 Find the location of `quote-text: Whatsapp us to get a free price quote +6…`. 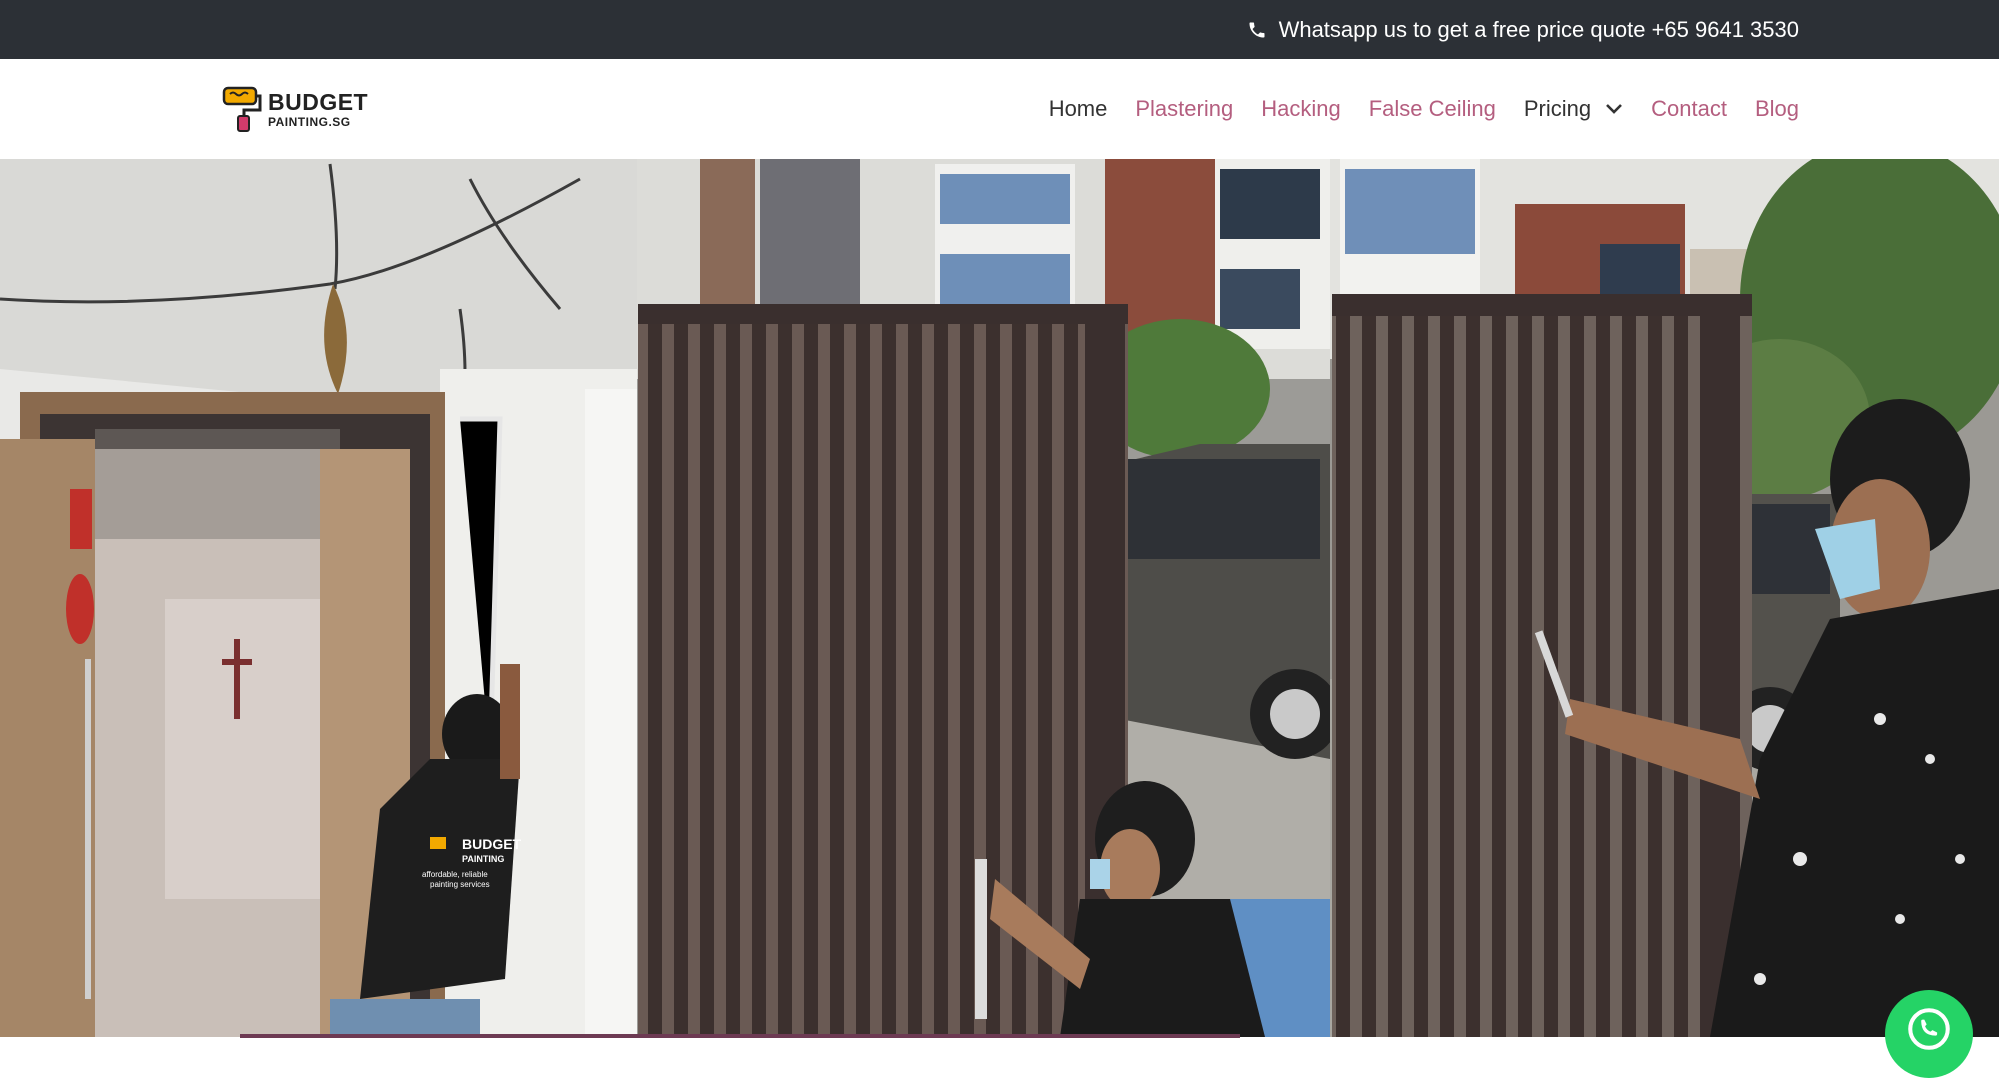

quote-text: Whatsapp us to get a free price quote +6… is located at coordinates (1538, 29).